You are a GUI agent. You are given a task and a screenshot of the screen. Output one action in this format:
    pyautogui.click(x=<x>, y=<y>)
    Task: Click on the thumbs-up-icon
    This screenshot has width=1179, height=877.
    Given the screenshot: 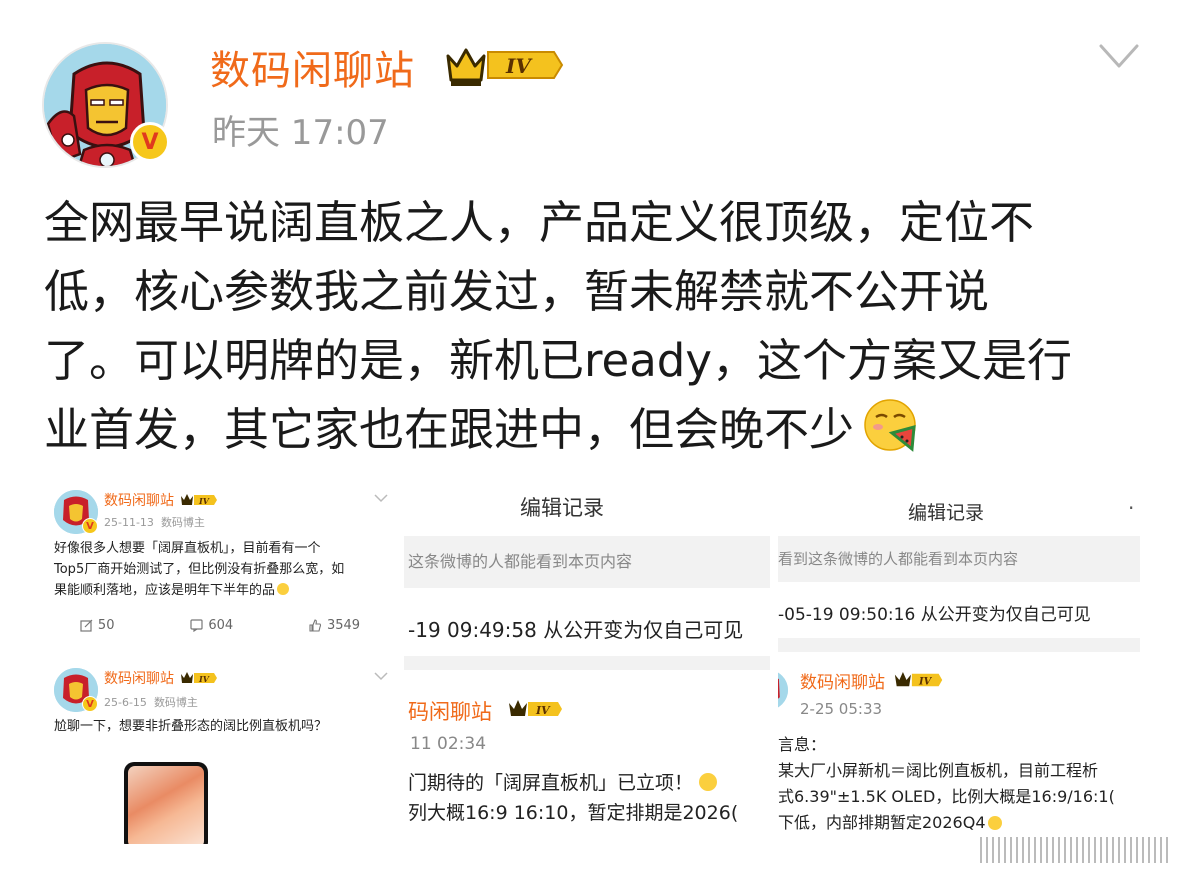 What is the action you would take?
    pyautogui.click(x=315, y=625)
    